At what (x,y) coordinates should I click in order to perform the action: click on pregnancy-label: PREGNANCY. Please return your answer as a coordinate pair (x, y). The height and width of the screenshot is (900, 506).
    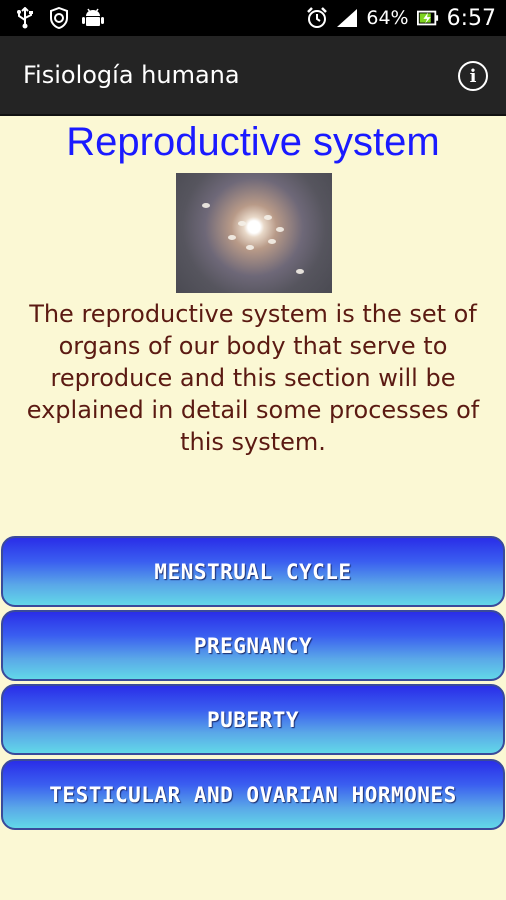
    Looking at the image, I should click on (253, 645).